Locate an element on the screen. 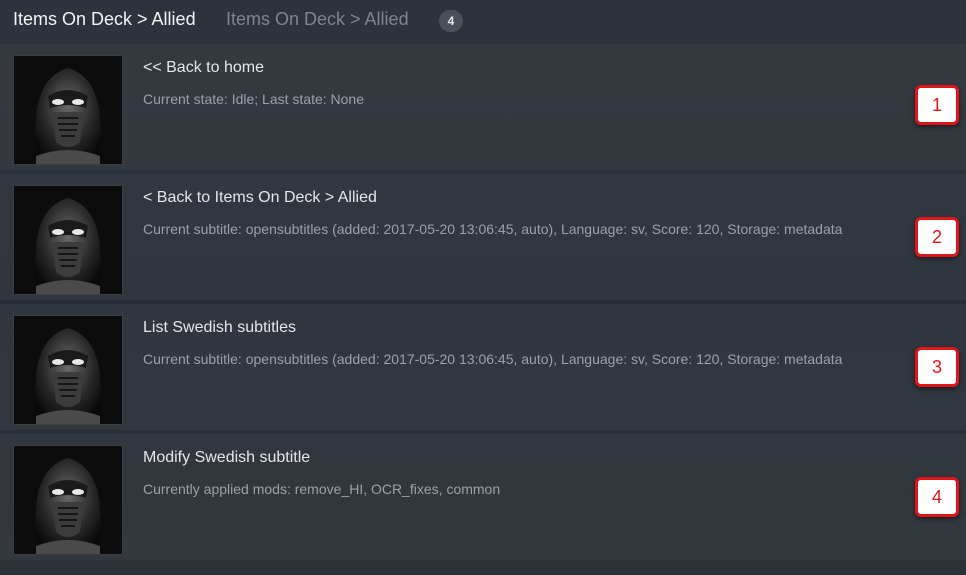 The image size is (966, 575). item-title: Modify Swedish subtitle is located at coordinates (226, 458).